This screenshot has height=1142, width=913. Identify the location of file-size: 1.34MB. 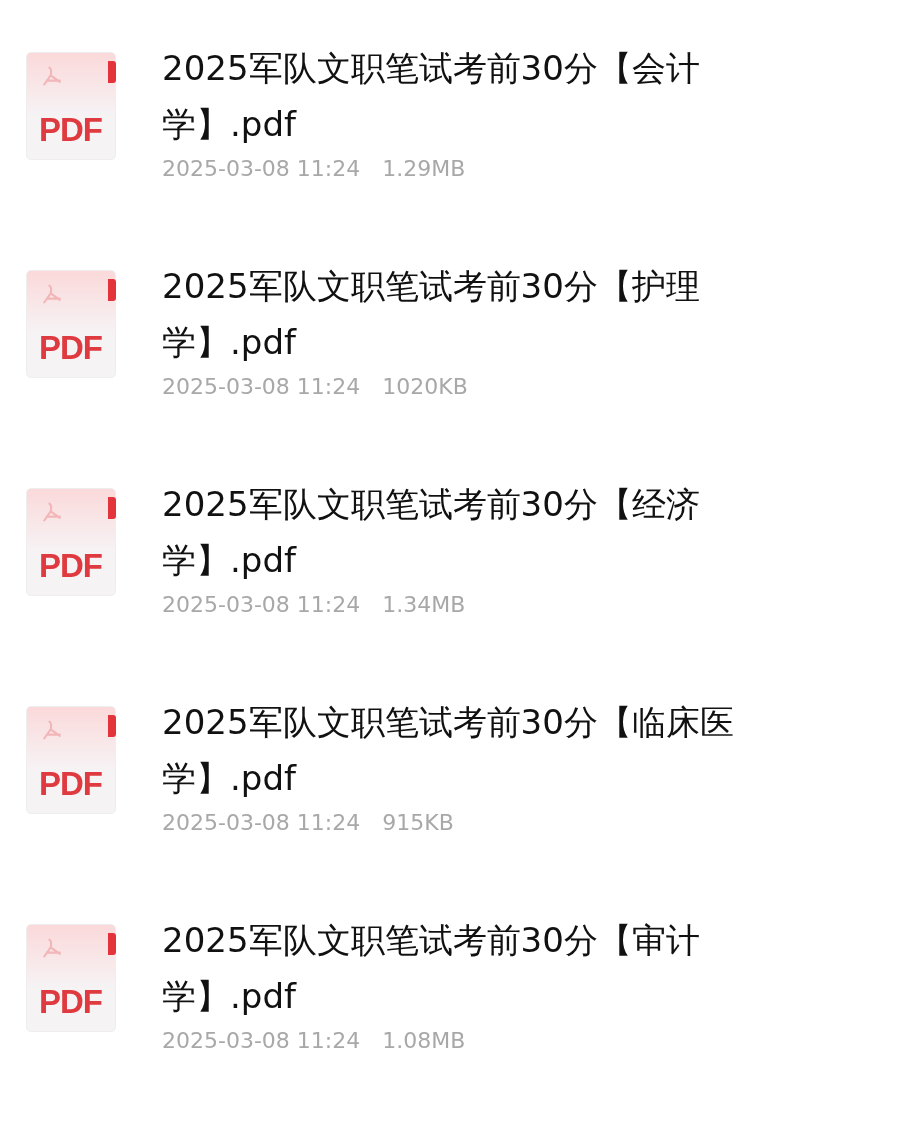
(424, 604).